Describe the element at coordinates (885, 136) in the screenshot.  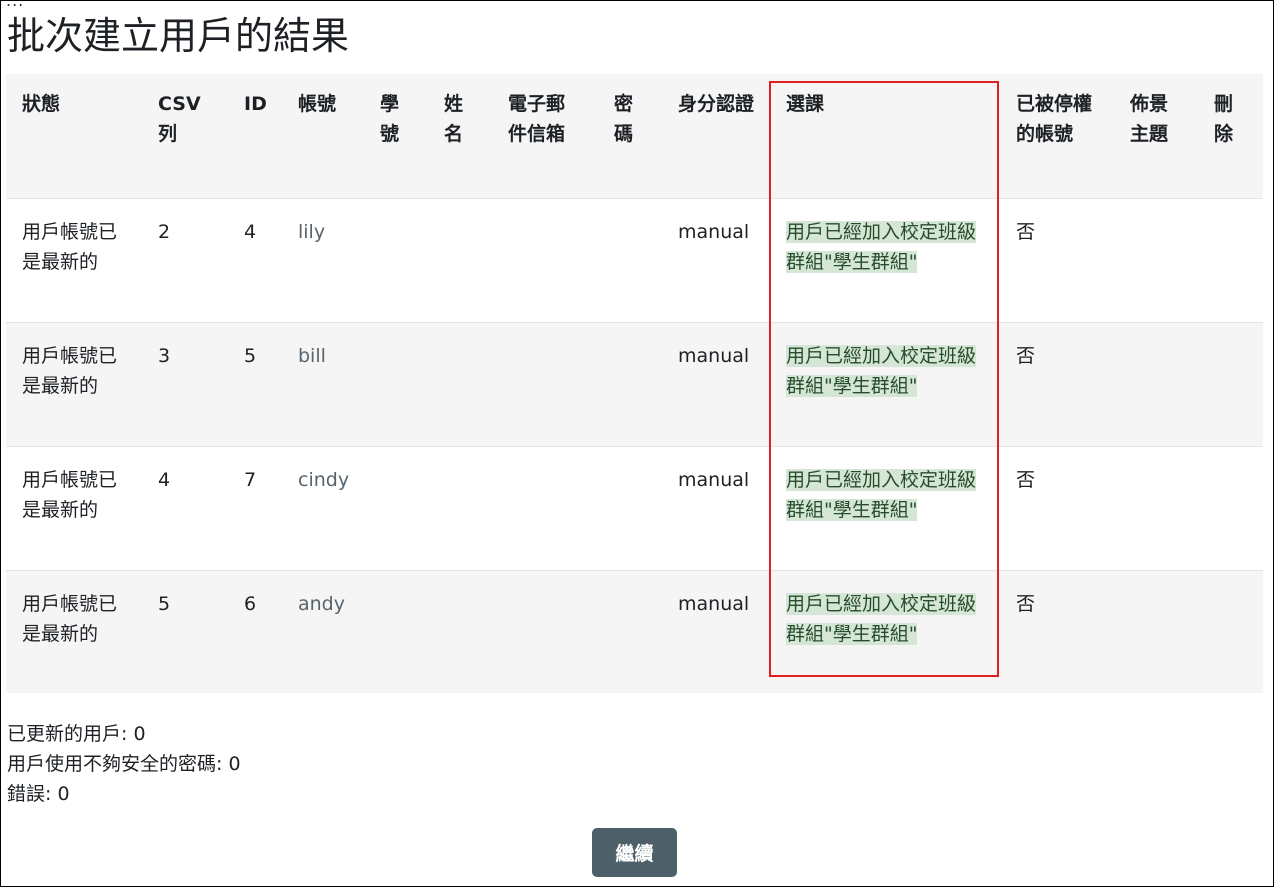
I see `header-enrolment: 選課` at that location.